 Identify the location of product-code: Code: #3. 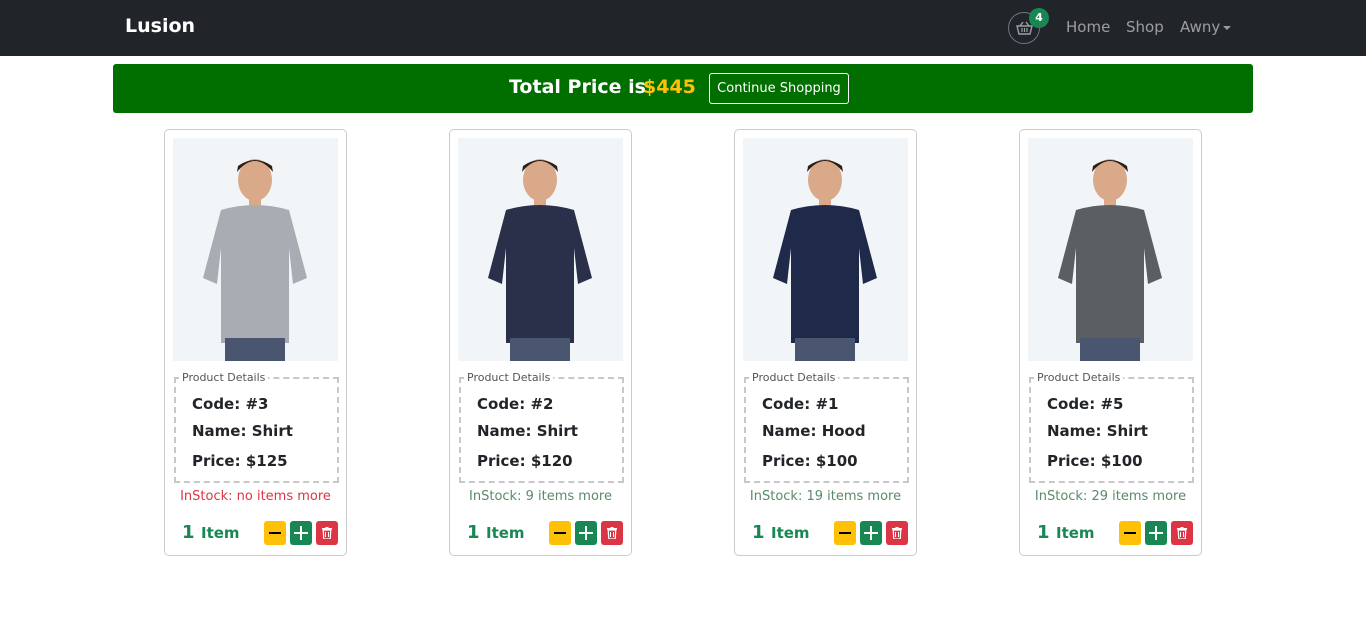
(230, 404).